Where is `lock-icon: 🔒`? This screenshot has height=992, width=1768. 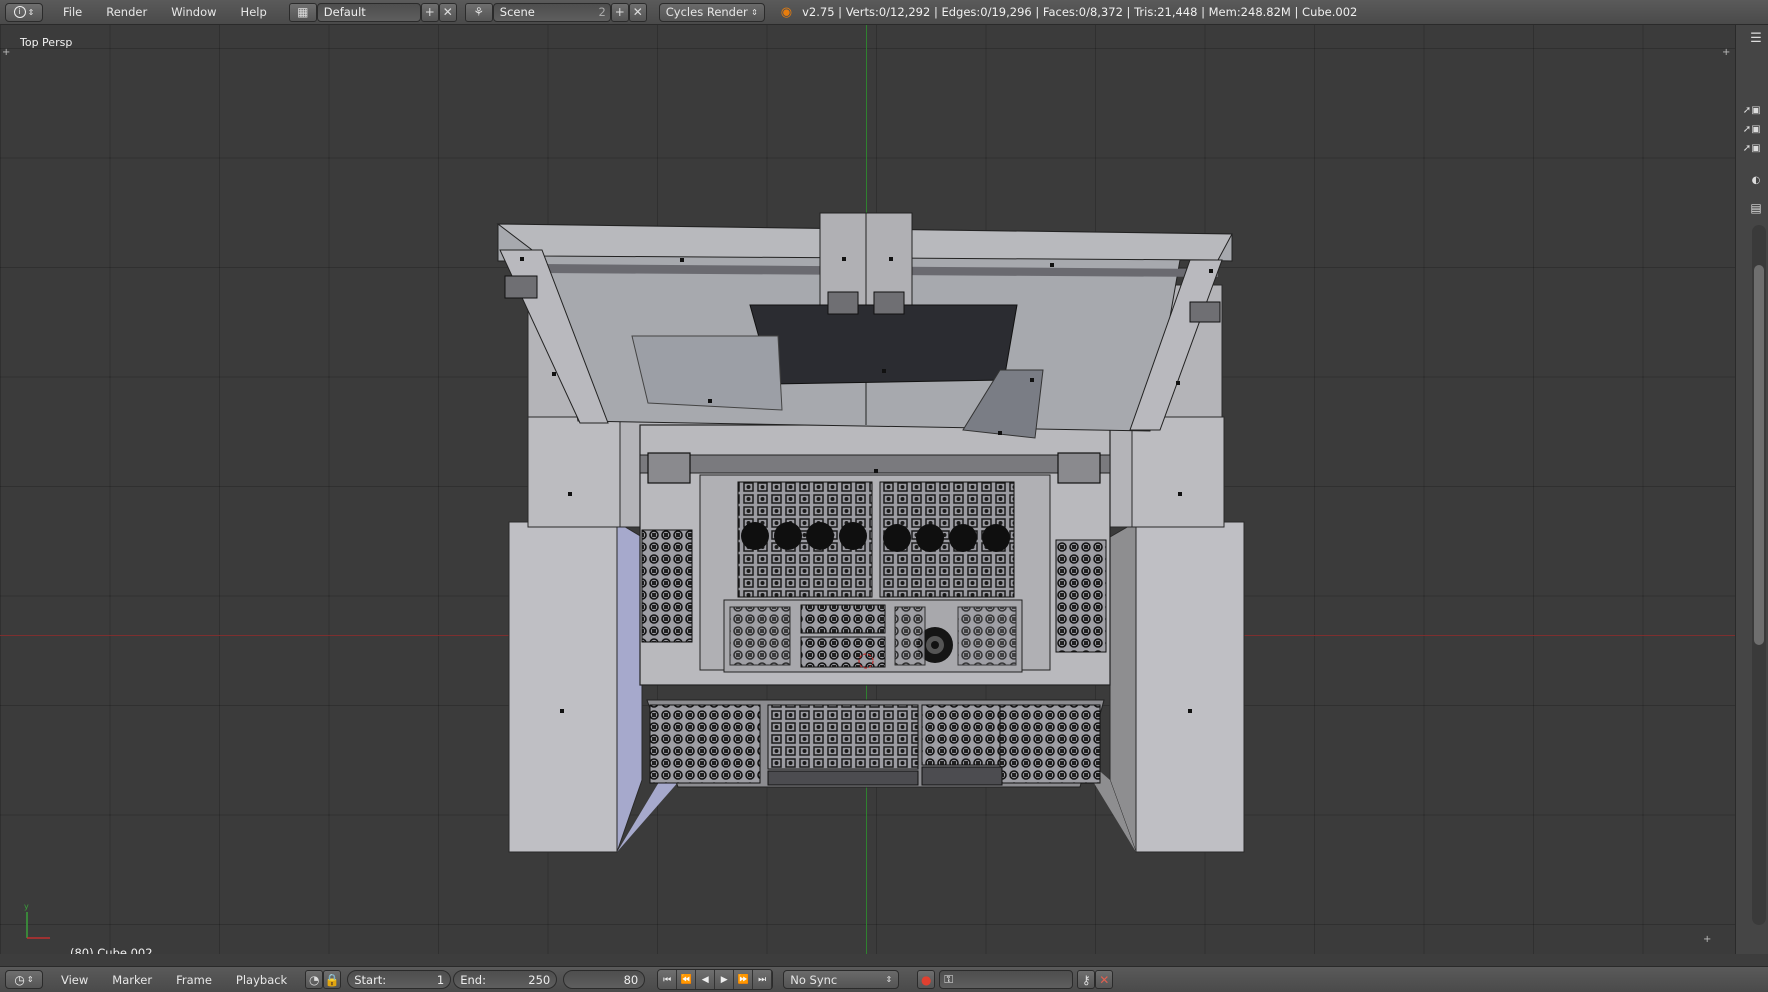 lock-icon: 🔒 is located at coordinates (332, 979).